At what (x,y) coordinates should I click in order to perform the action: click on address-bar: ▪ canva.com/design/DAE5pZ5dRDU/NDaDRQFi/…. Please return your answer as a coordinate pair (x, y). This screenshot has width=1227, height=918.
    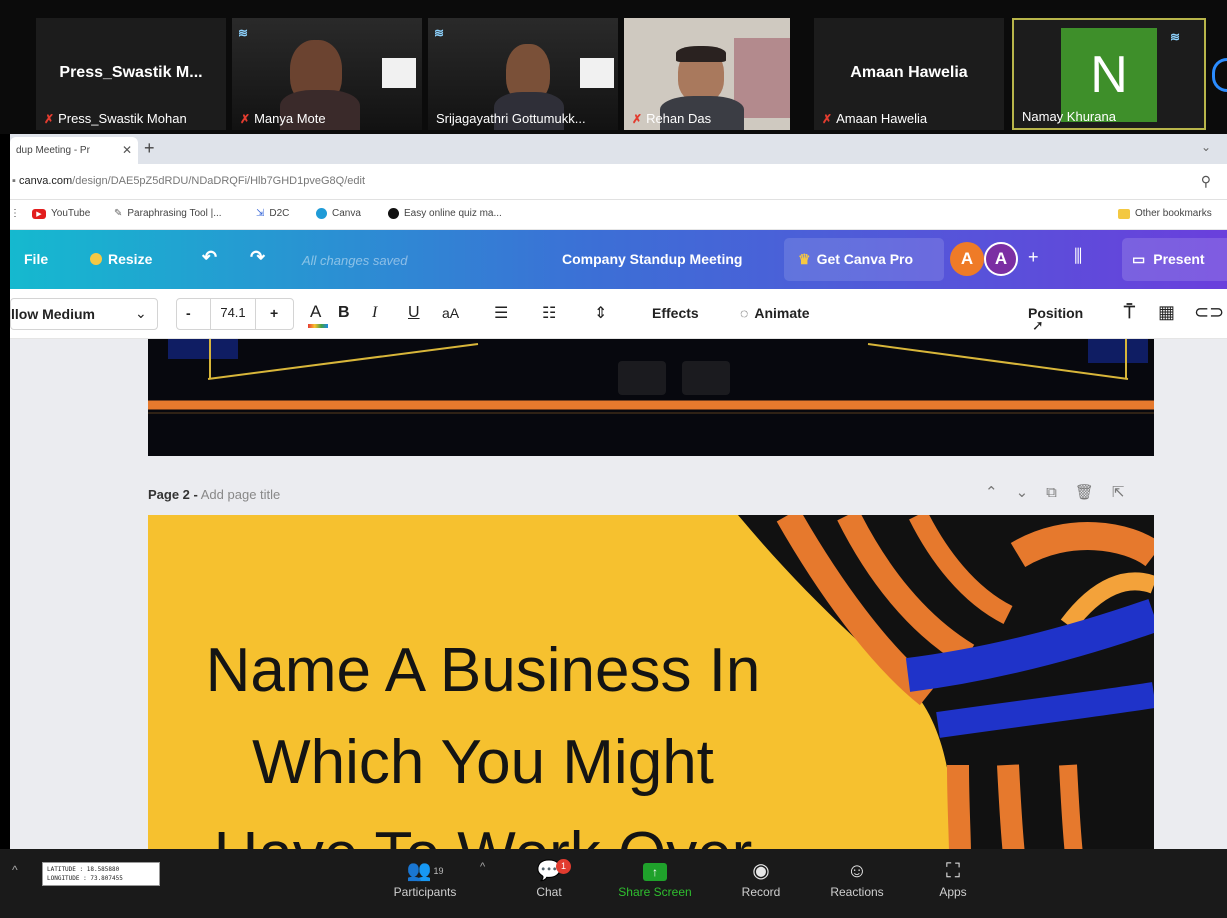
    Looking at the image, I should click on (618, 182).